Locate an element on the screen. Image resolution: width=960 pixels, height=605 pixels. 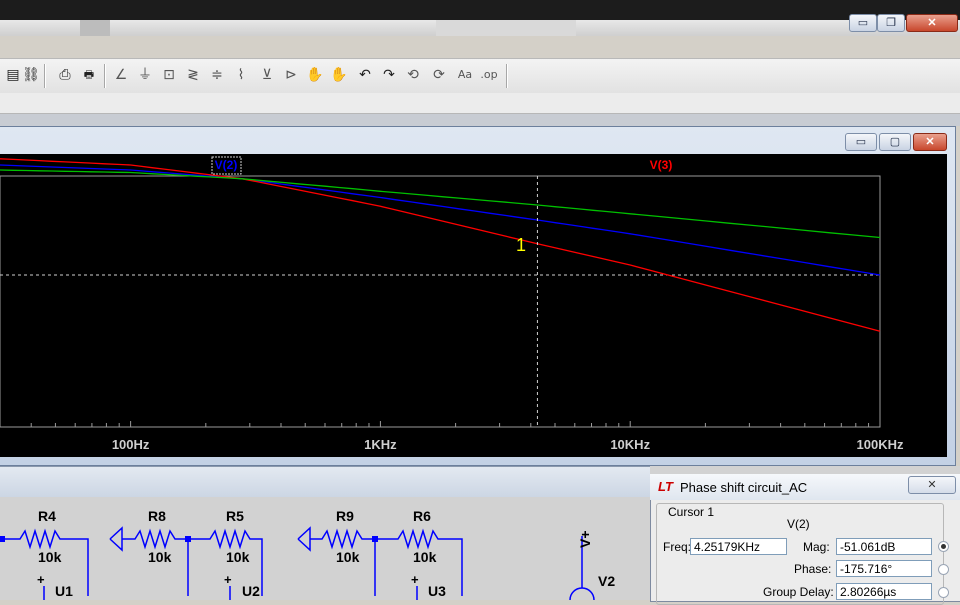
part-value-r8: 10k is located at coordinates (160, 557).